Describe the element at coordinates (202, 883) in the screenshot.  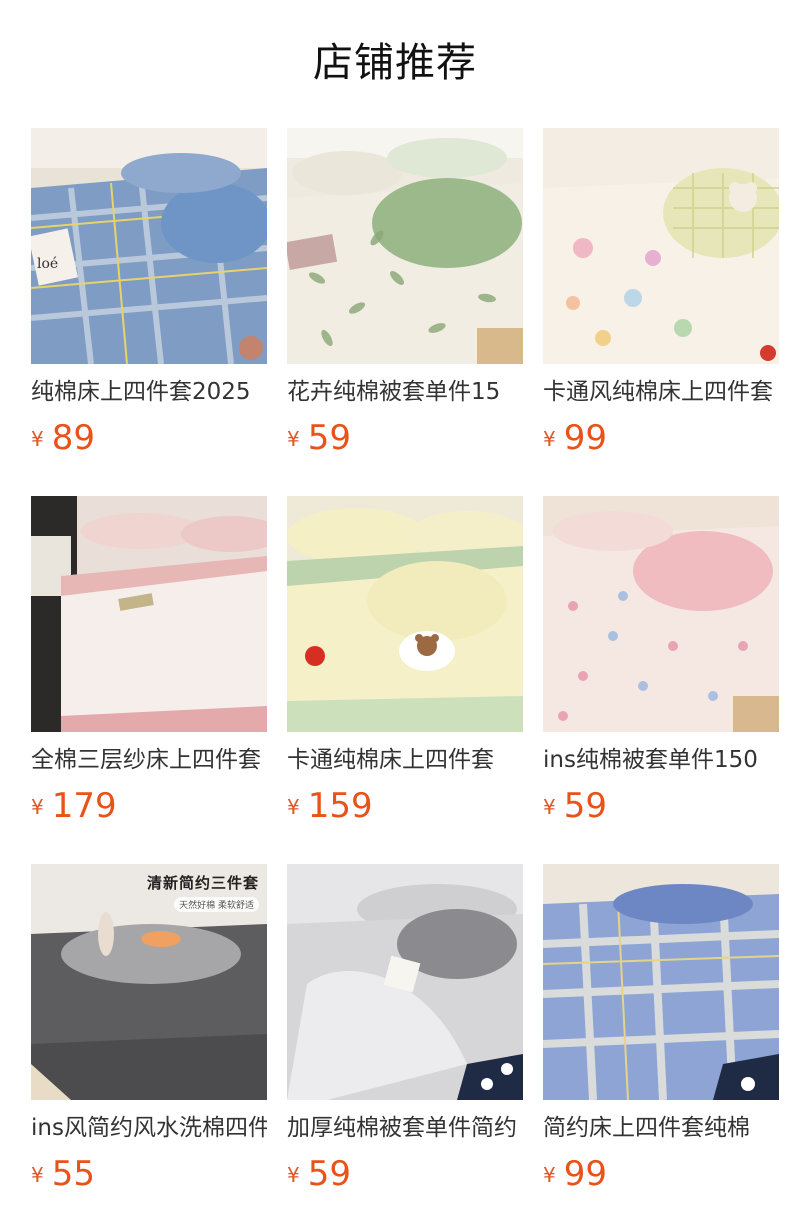
I see `promo-badge-title: 清新简约三件套` at that location.